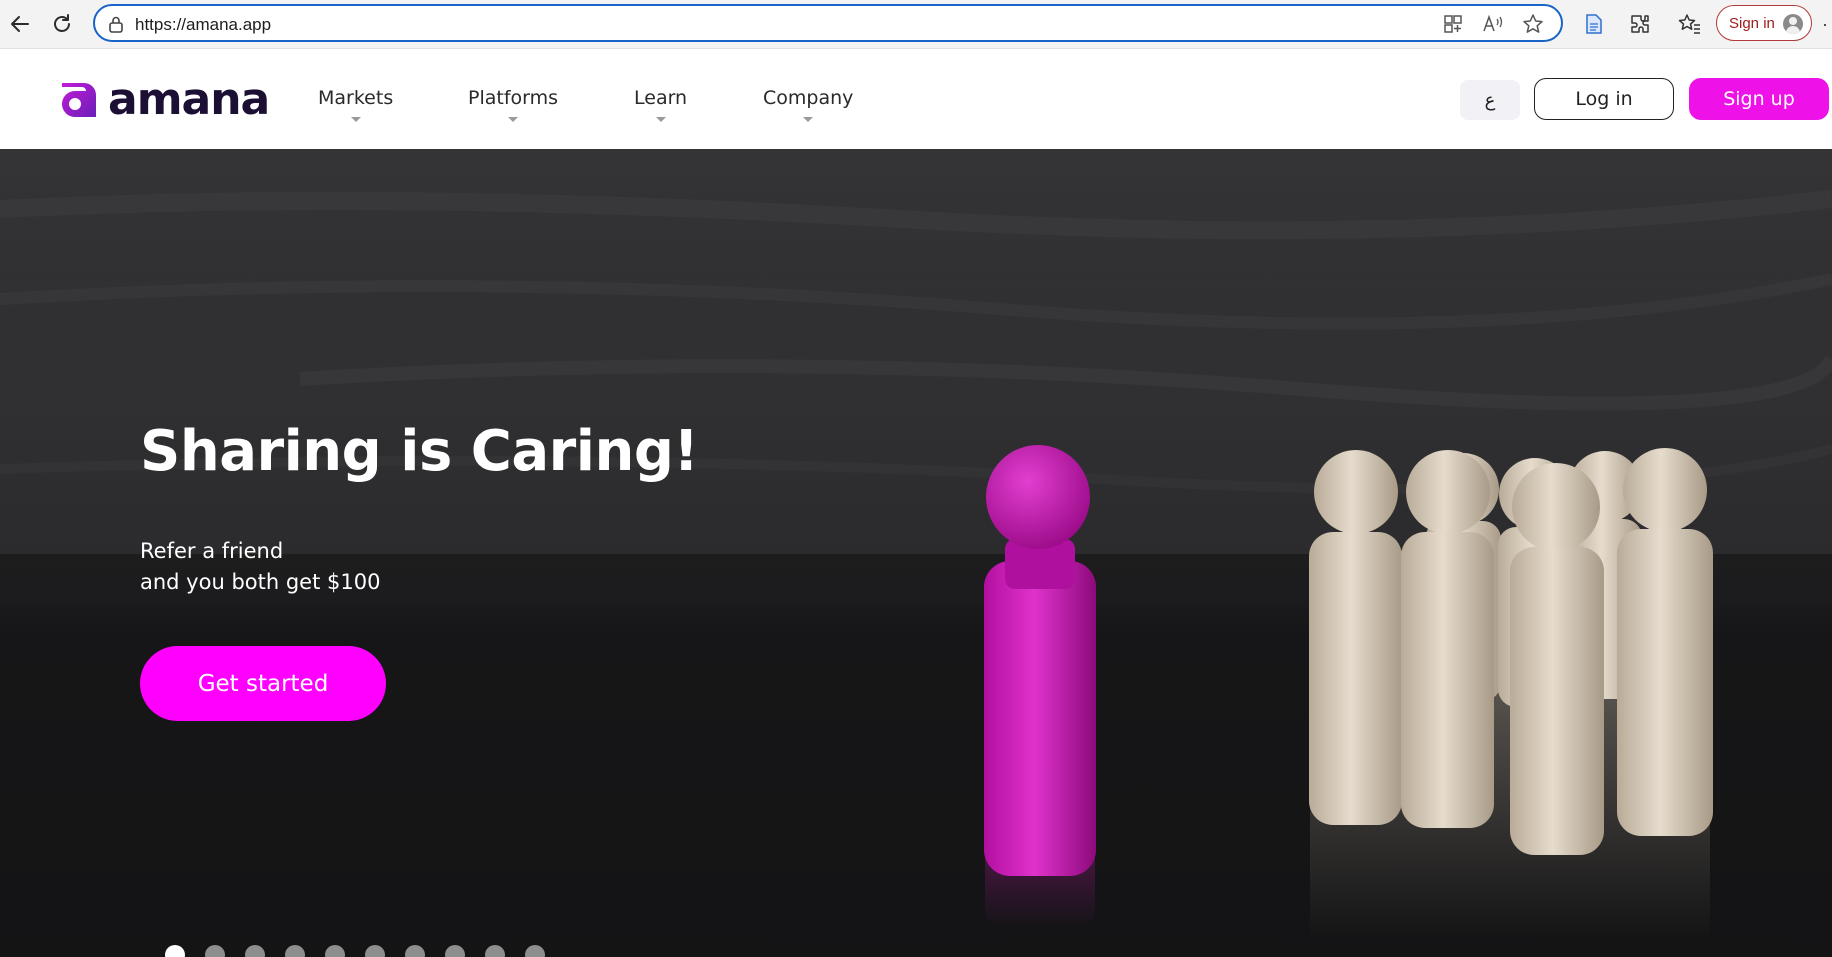 The image size is (1832, 957). What do you see at coordinates (808, 98) in the screenshot?
I see `nav-company-label: Company` at bounding box center [808, 98].